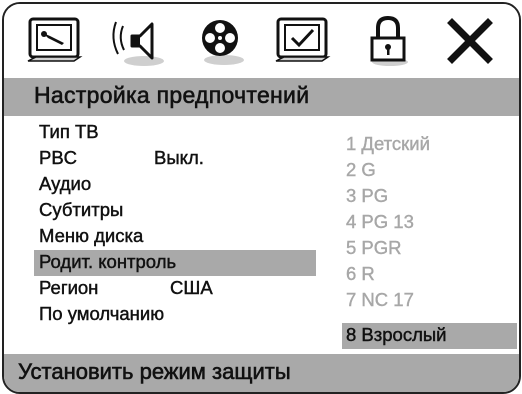 Image resolution: width=522 pixels, height=394 pixels. I want to click on menu-item-pbc: PBC Выкл., so click(175, 159).